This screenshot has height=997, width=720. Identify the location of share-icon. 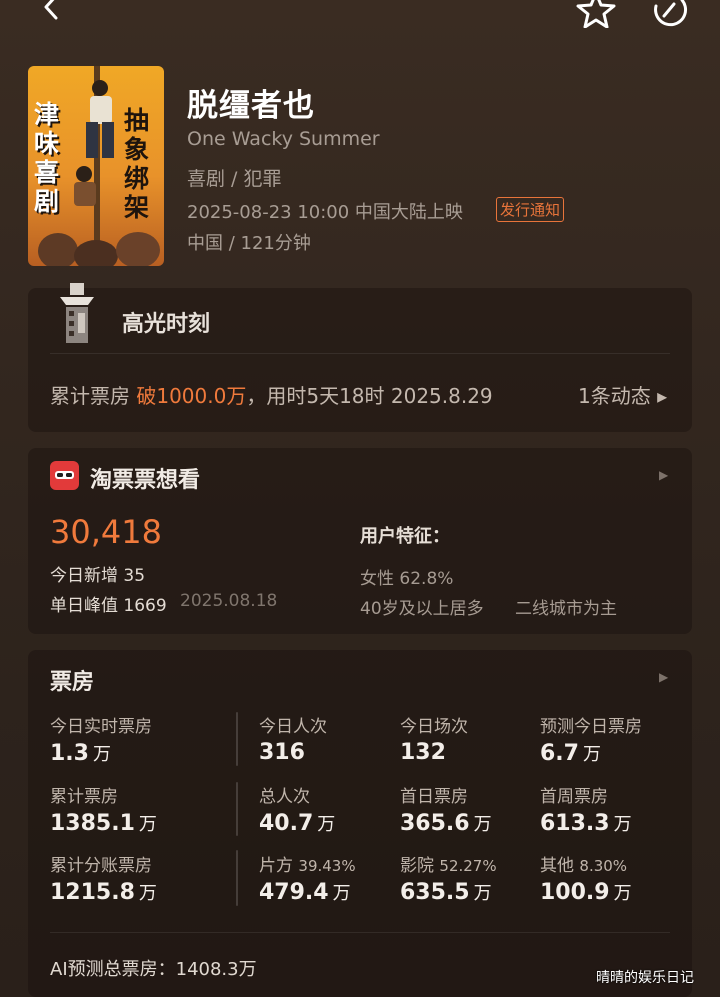
(670, 14).